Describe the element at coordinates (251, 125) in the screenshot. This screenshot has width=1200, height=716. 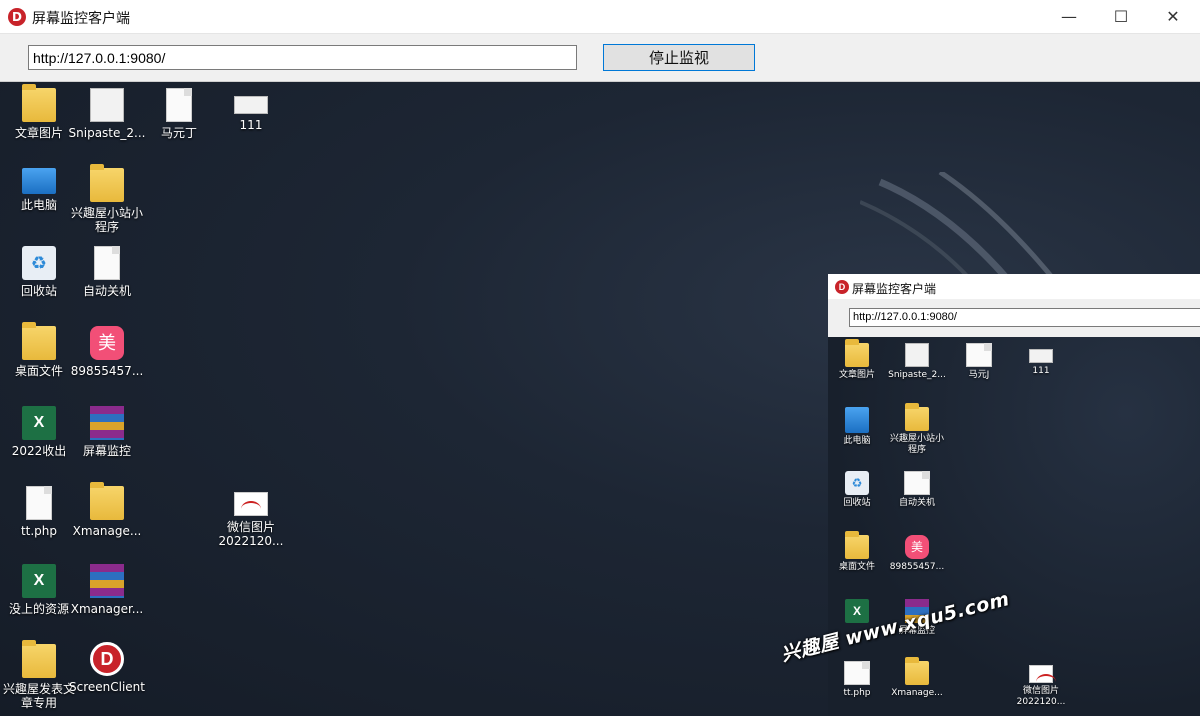
I see `desktop-icon-label: 111` at that location.